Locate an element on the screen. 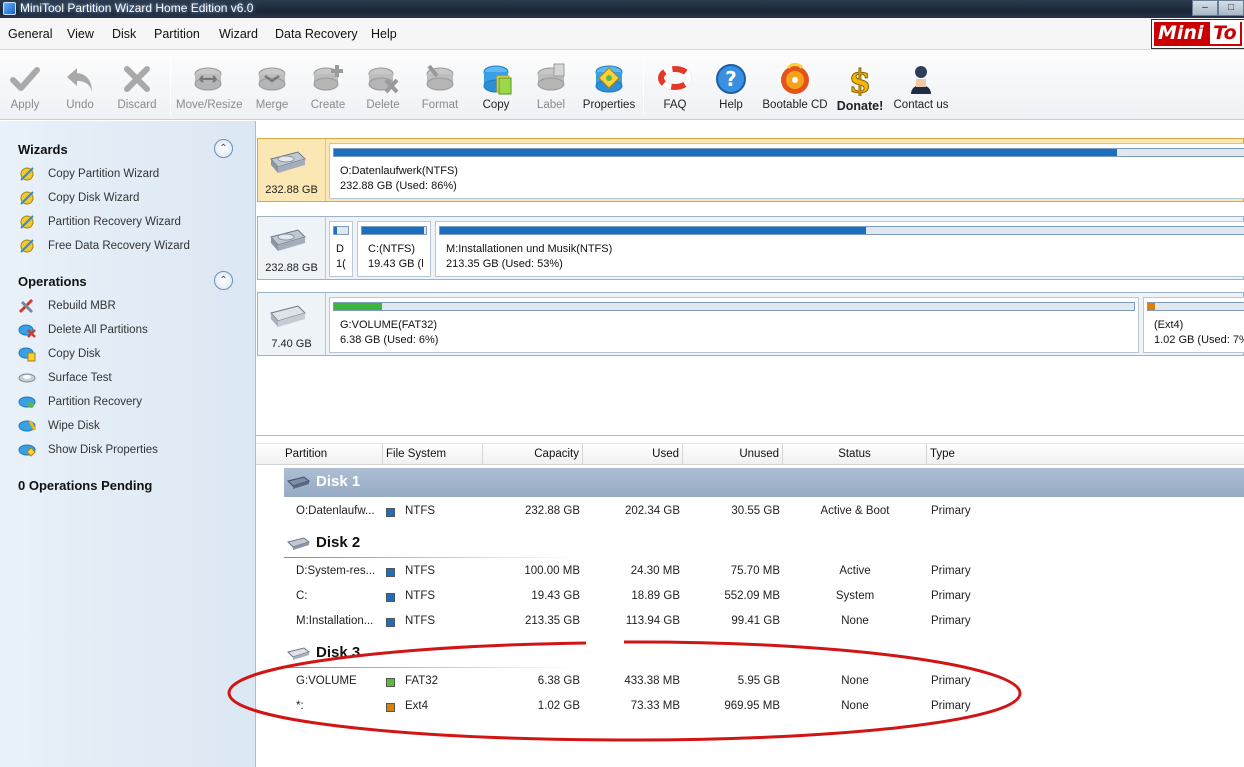  free-data-recovery-wizard-link: Free Data Recovery Wizard is located at coordinates (104, 246).